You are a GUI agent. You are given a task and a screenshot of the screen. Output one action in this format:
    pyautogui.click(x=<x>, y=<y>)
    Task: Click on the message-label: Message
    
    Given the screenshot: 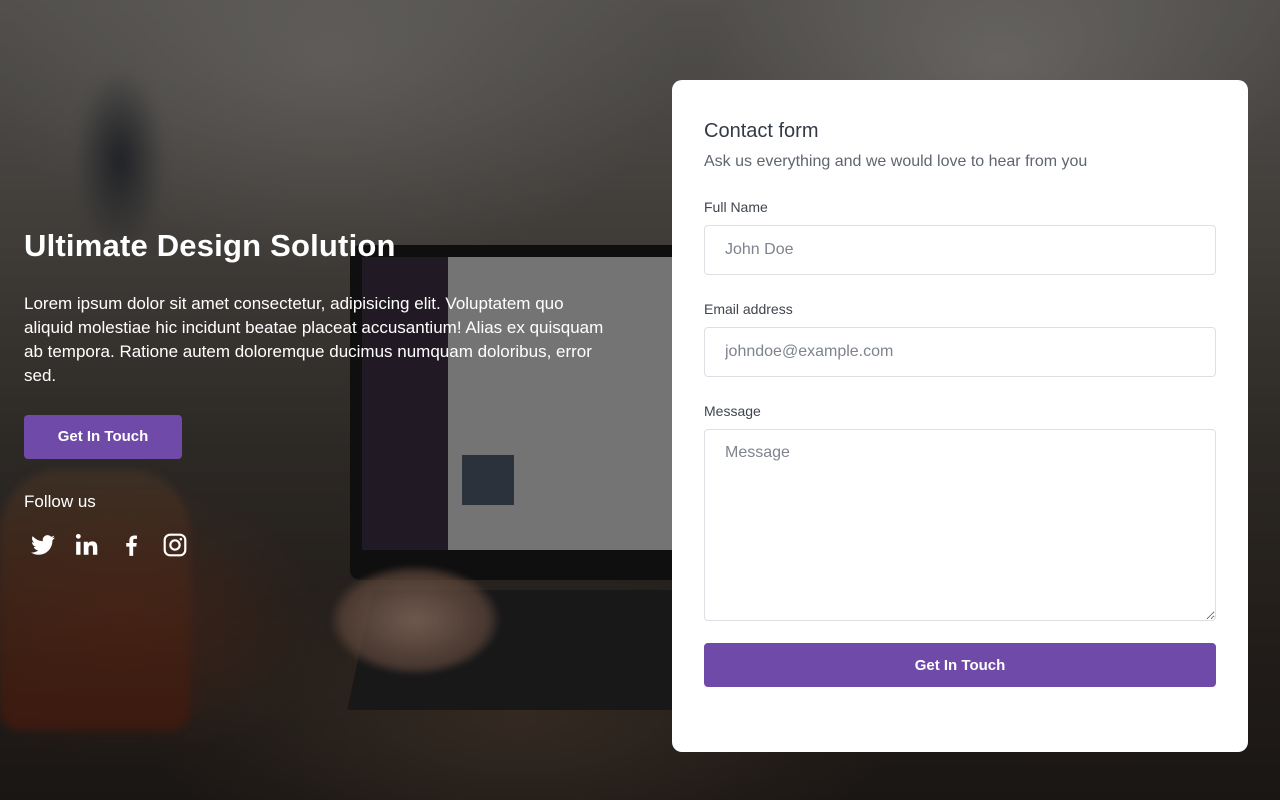 What is the action you would take?
    pyautogui.click(x=732, y=411)
    